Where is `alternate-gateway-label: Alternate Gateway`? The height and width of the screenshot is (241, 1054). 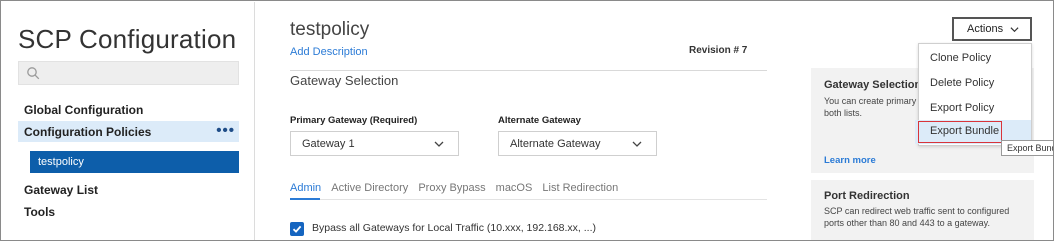 alternate-gateway-label: Alternate Gateway is located at coordinates (539, 120).